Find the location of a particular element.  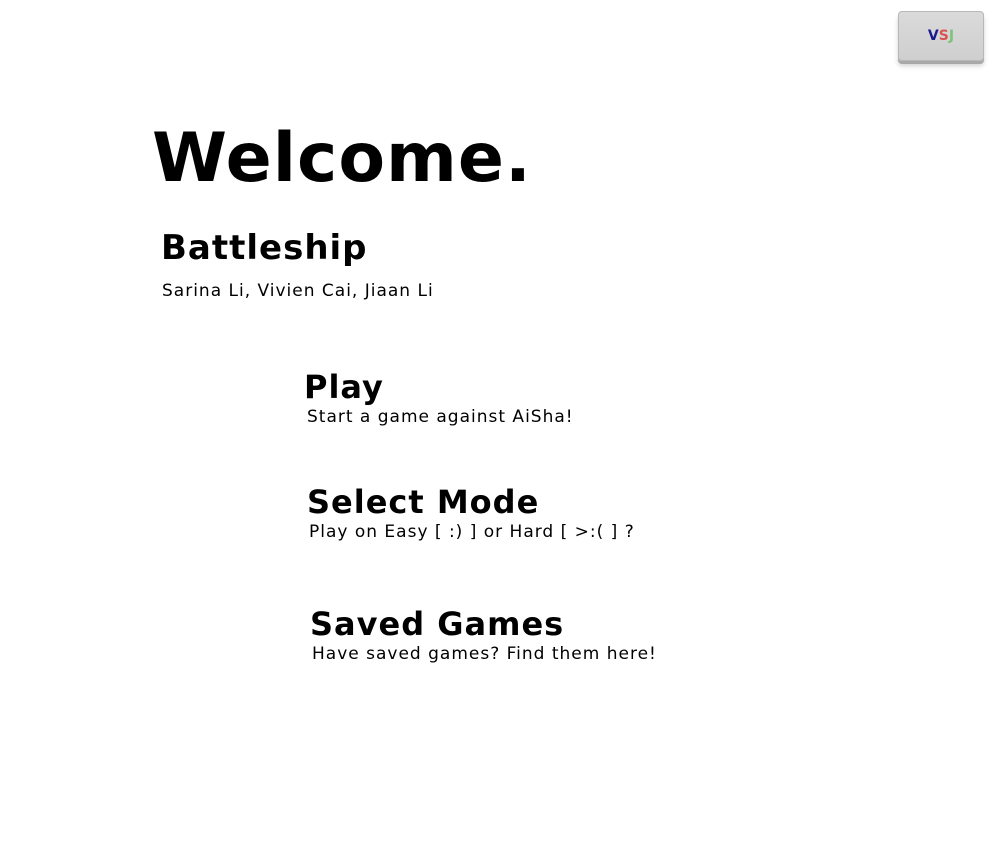

saved-games-description: Have saved games? Find them here! is located at coordinates (484, 653).